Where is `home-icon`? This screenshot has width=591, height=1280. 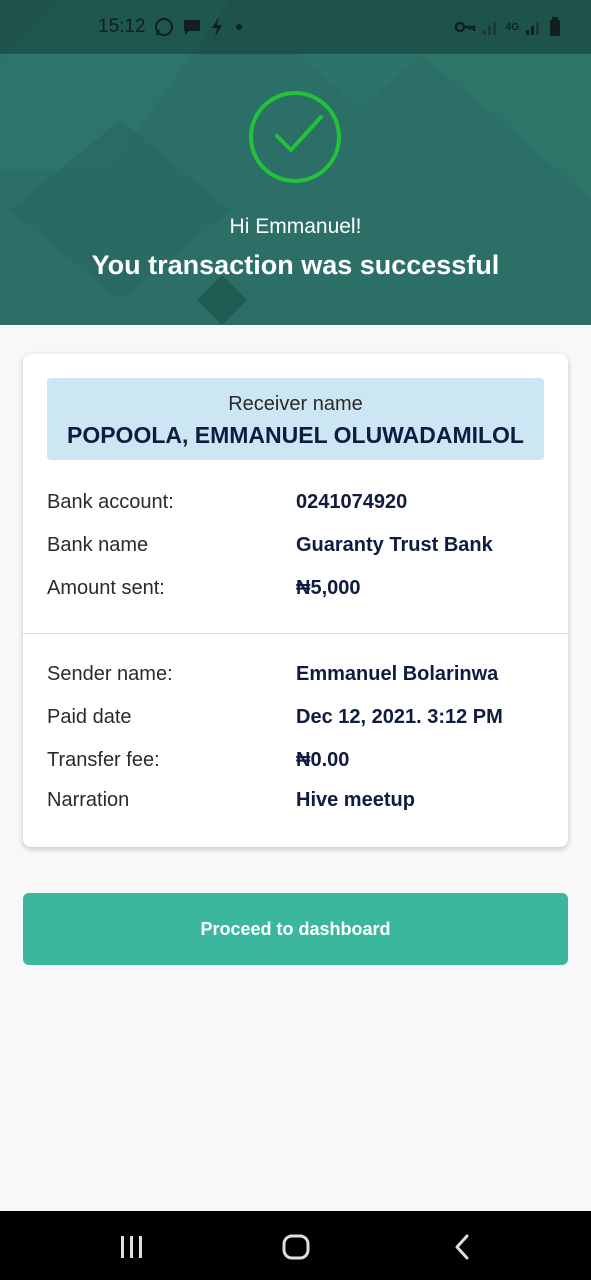
home-icon is located at coordinates (296, 1247).